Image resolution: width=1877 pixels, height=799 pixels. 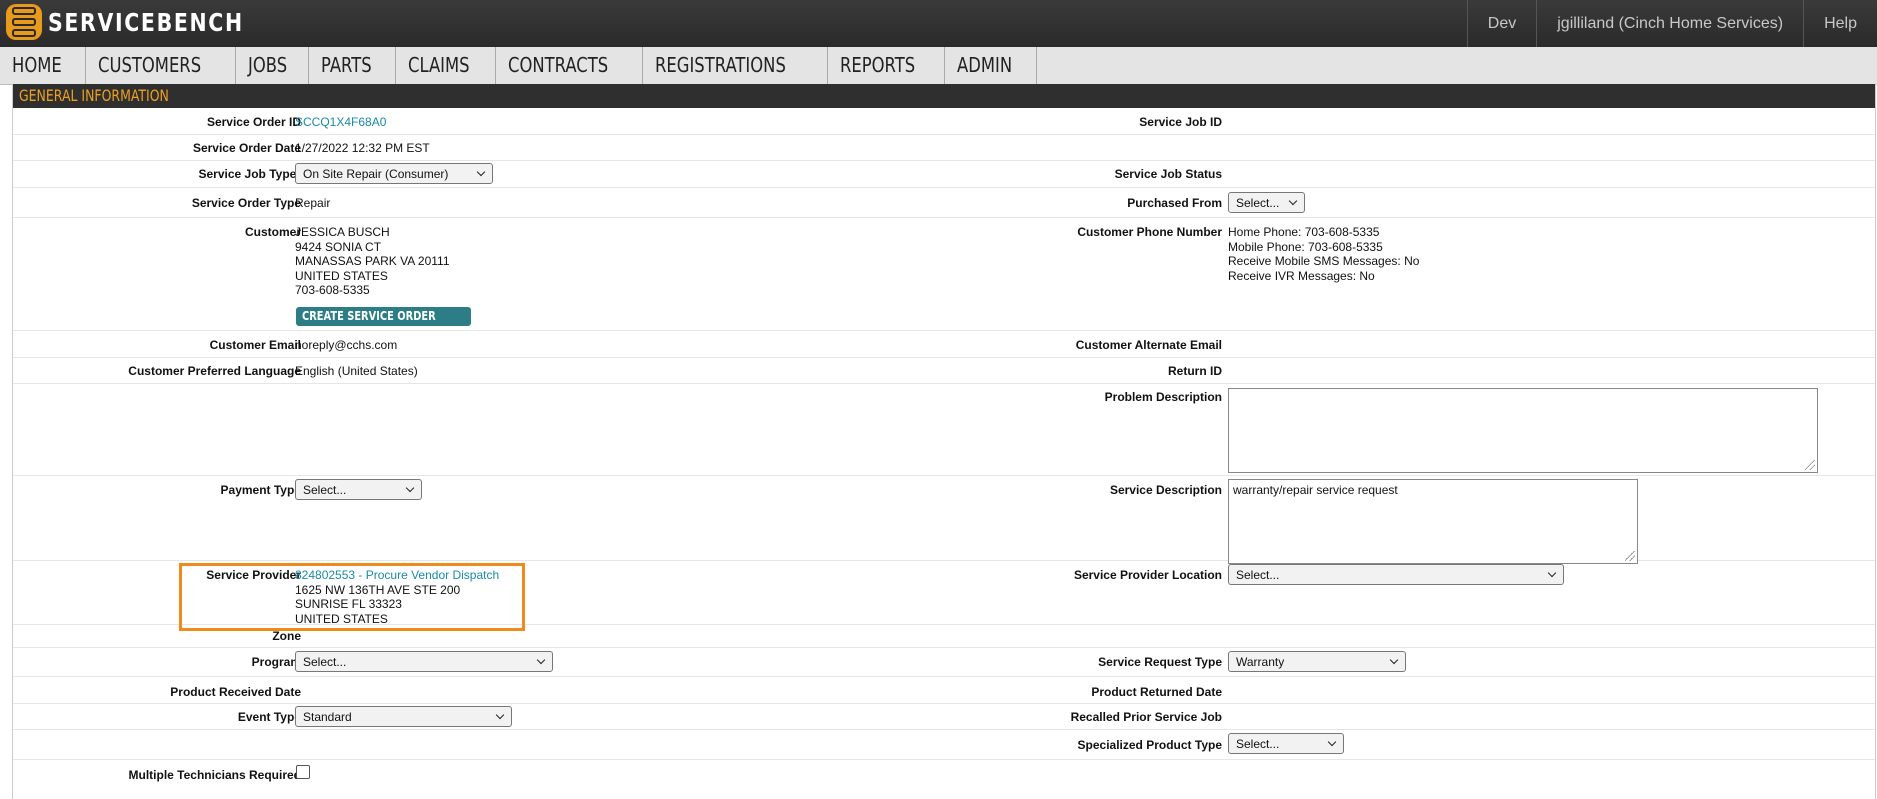 I want to click on multiple-technicians-checkbox, so click(x=303, y=772).